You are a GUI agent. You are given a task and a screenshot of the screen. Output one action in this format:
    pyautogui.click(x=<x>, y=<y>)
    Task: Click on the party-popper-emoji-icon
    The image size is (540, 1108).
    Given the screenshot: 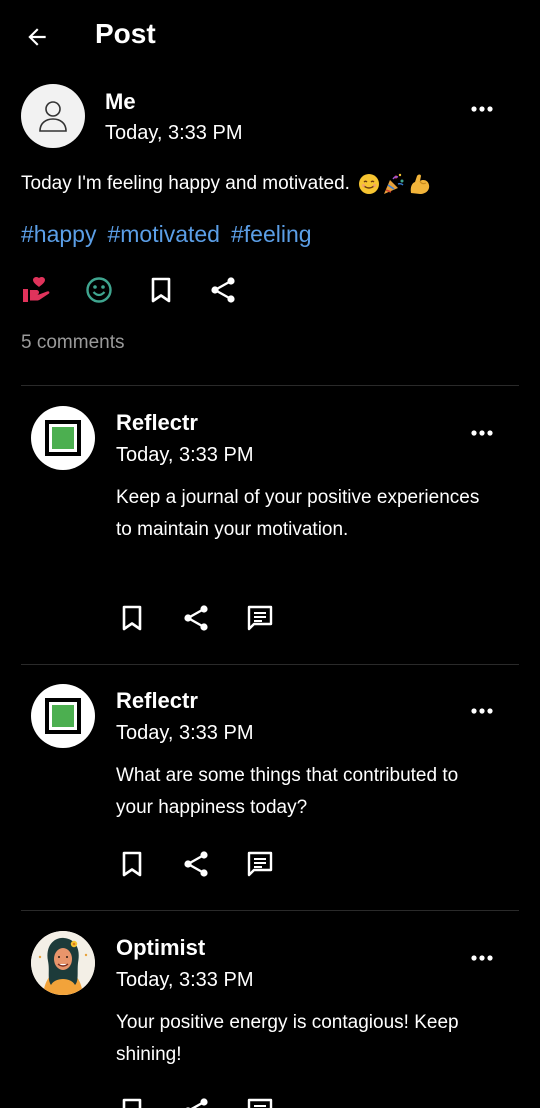 What is the action you would take?
    pyautogui.click(x=393, y=183)
    